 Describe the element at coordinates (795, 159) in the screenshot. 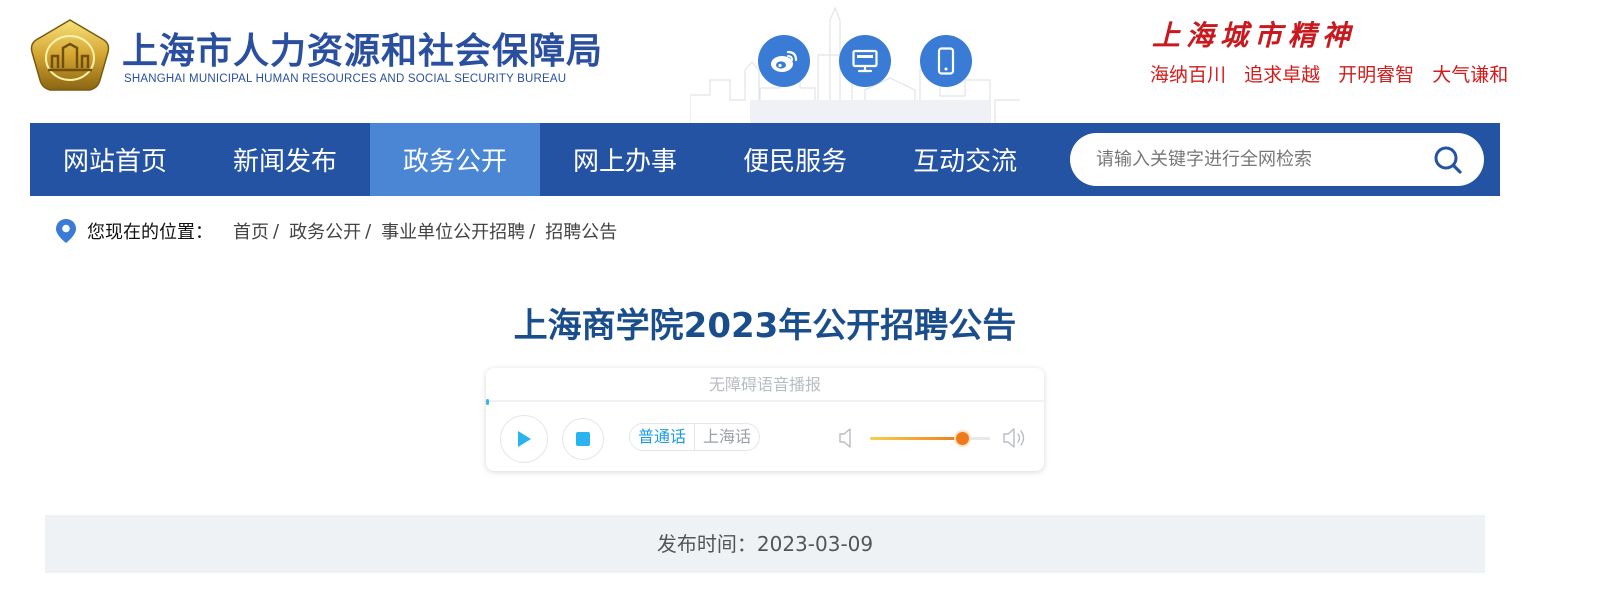

I see `nav-item-public-services: 便民服务` at that location.